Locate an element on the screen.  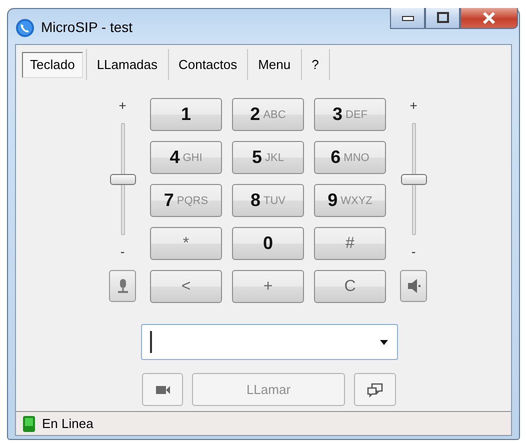
dial-key: < is located at coordinates (186, 286).